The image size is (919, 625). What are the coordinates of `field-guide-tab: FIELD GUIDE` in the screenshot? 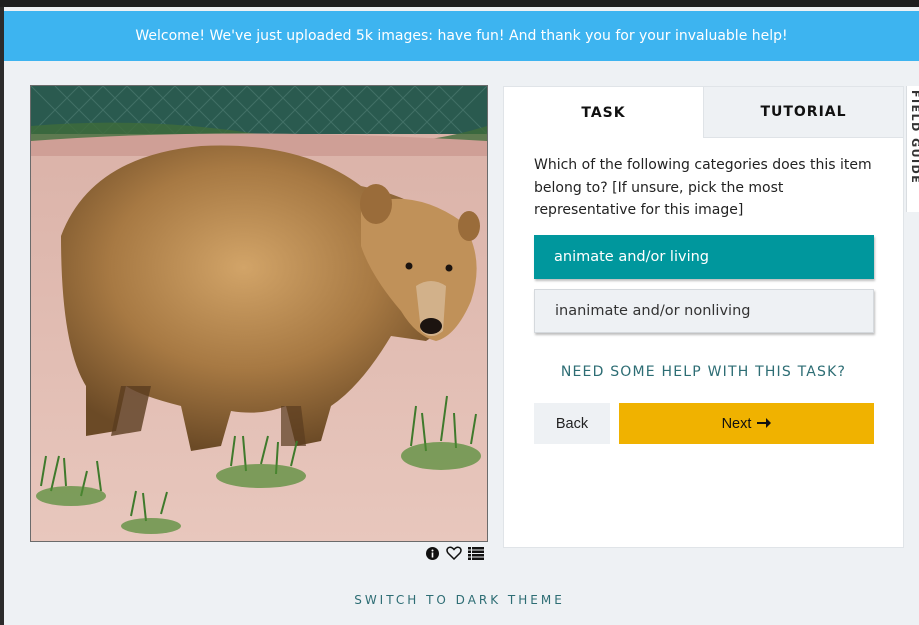 It's located at (912, 149).